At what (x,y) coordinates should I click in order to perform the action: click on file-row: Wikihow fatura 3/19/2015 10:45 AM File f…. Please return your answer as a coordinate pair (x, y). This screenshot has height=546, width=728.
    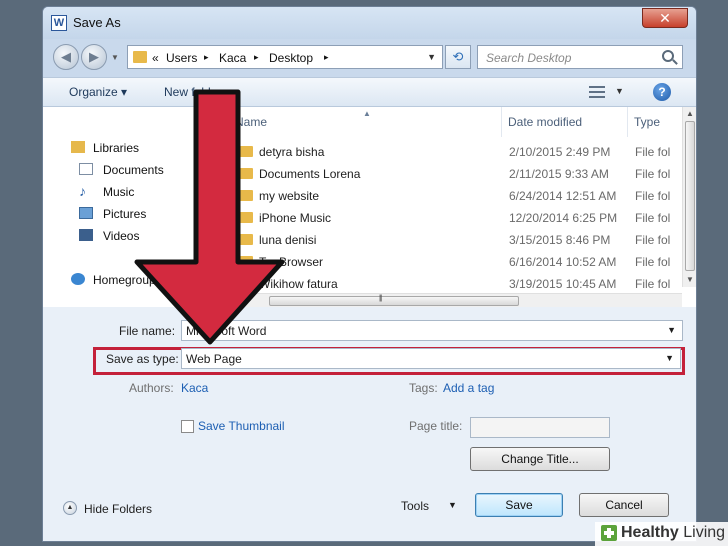
    Looking at the image, I should click on (455, 284).